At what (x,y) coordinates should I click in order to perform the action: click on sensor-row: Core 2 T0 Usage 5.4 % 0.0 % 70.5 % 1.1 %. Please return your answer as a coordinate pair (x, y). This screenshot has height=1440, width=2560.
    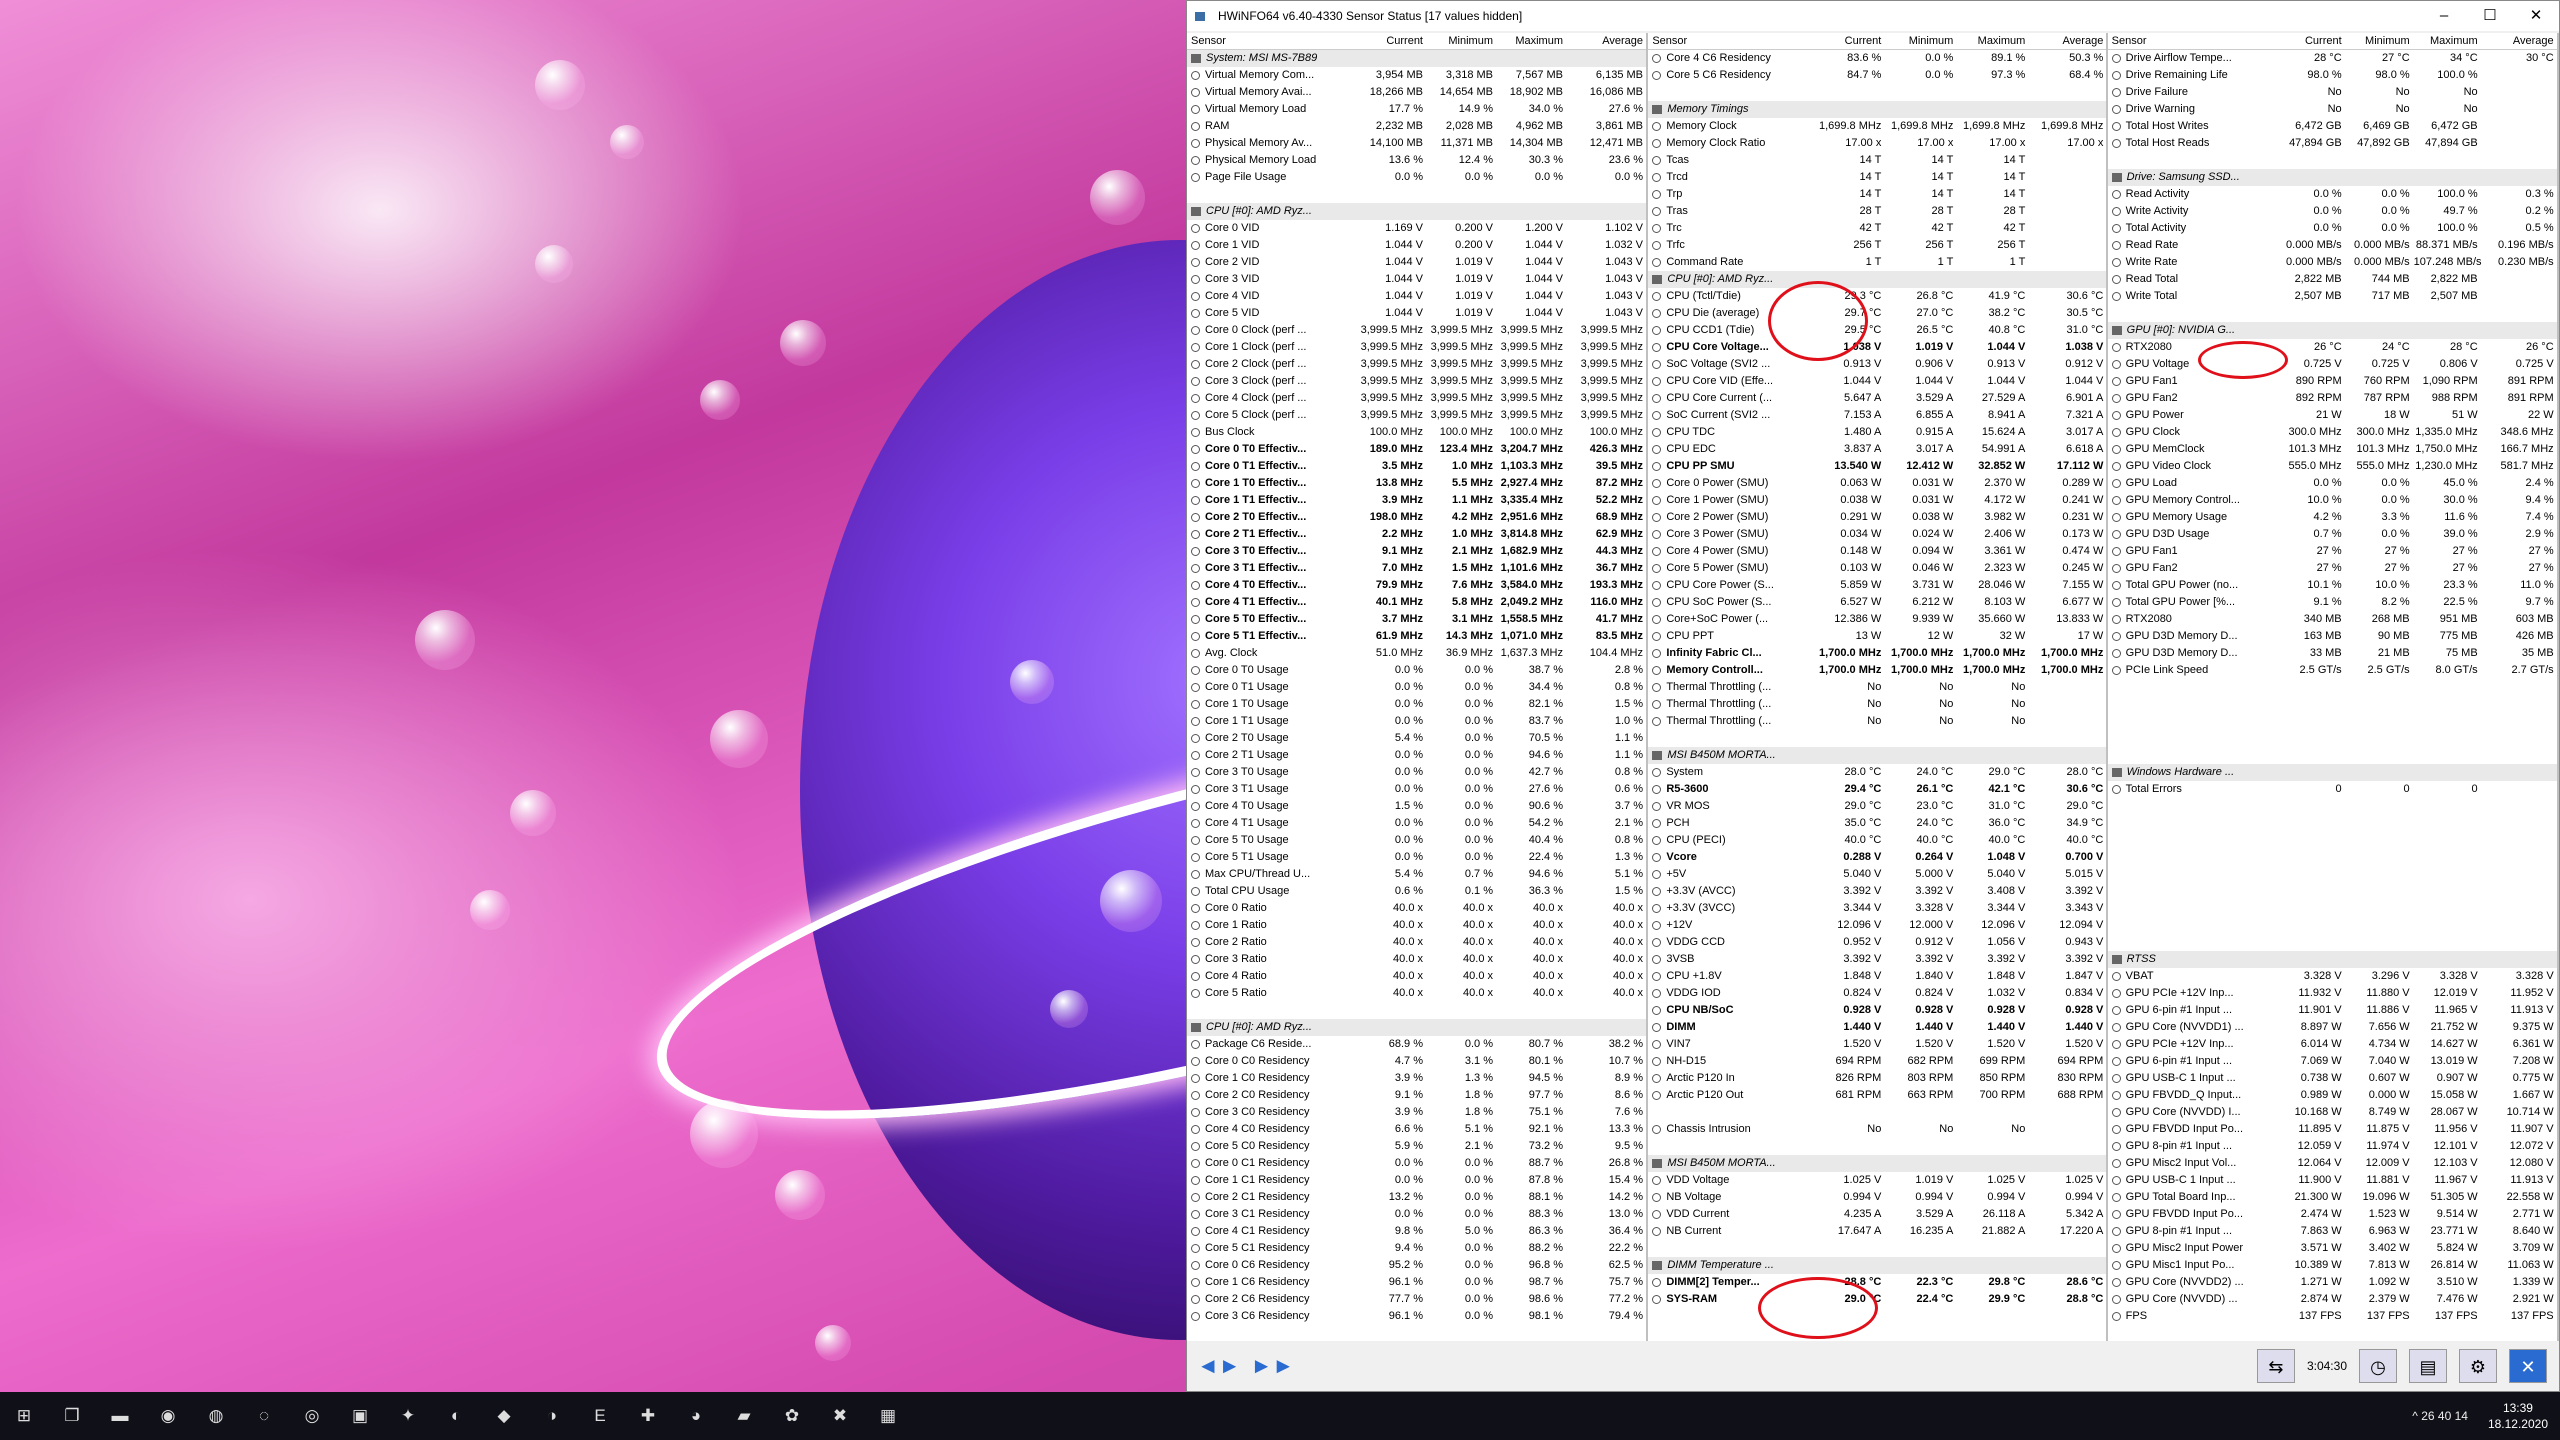
    Looking at the image, I should click on (1416, 738).